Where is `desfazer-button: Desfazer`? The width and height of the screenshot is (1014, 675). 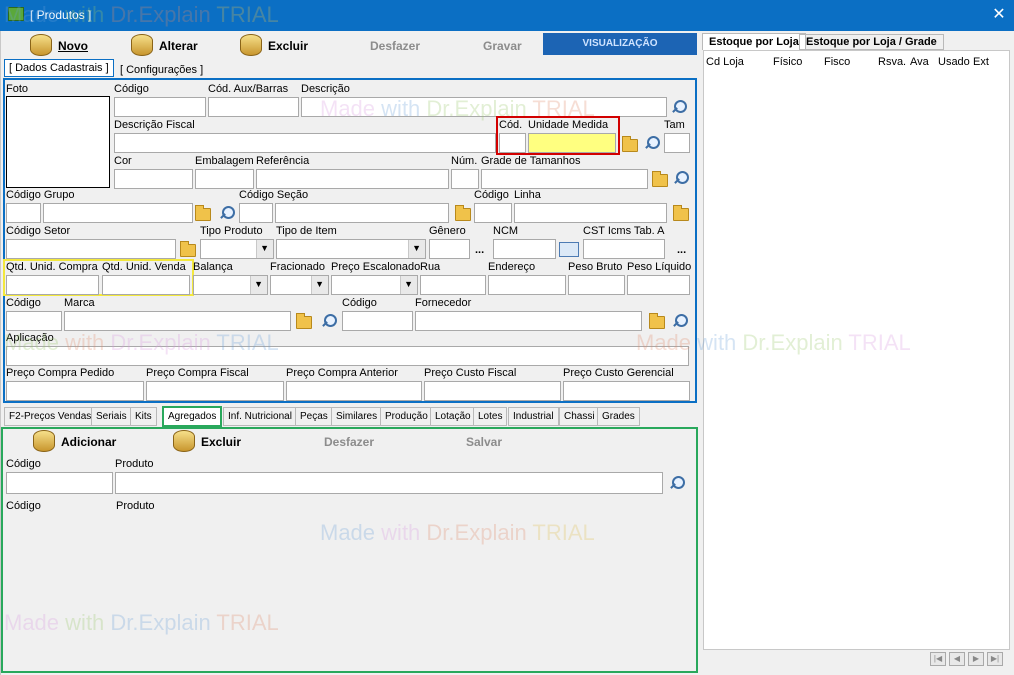 desfazer-button: Desfazer is located at coordinates (381, 46).